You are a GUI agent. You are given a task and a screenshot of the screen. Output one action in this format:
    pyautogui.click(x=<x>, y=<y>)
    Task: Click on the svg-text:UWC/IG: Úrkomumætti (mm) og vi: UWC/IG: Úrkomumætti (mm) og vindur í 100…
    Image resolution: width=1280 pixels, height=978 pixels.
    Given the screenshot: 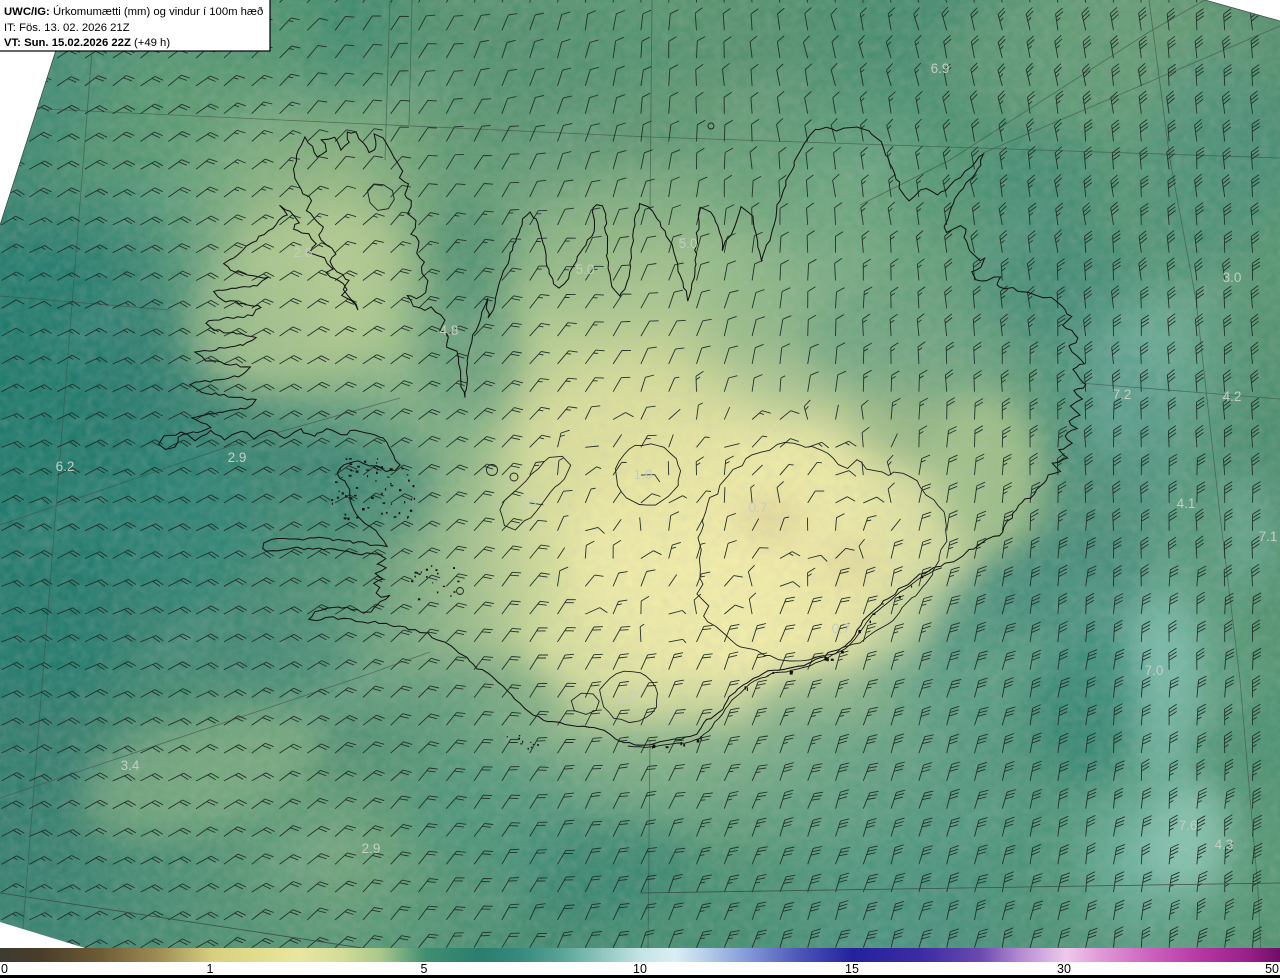 What is the action you would take?
    pyautogui.click(x=133, y=11)
    